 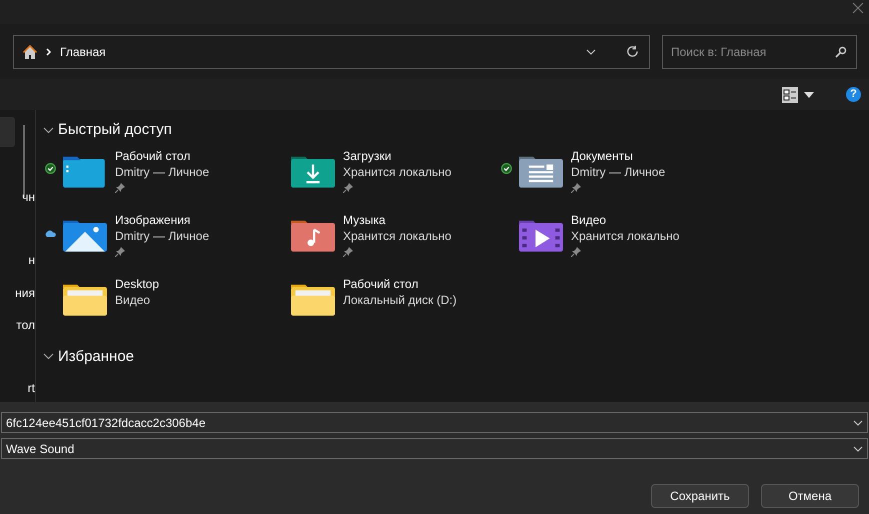 I want to click on folder-name: Desktop, so click(x=137, y=284).